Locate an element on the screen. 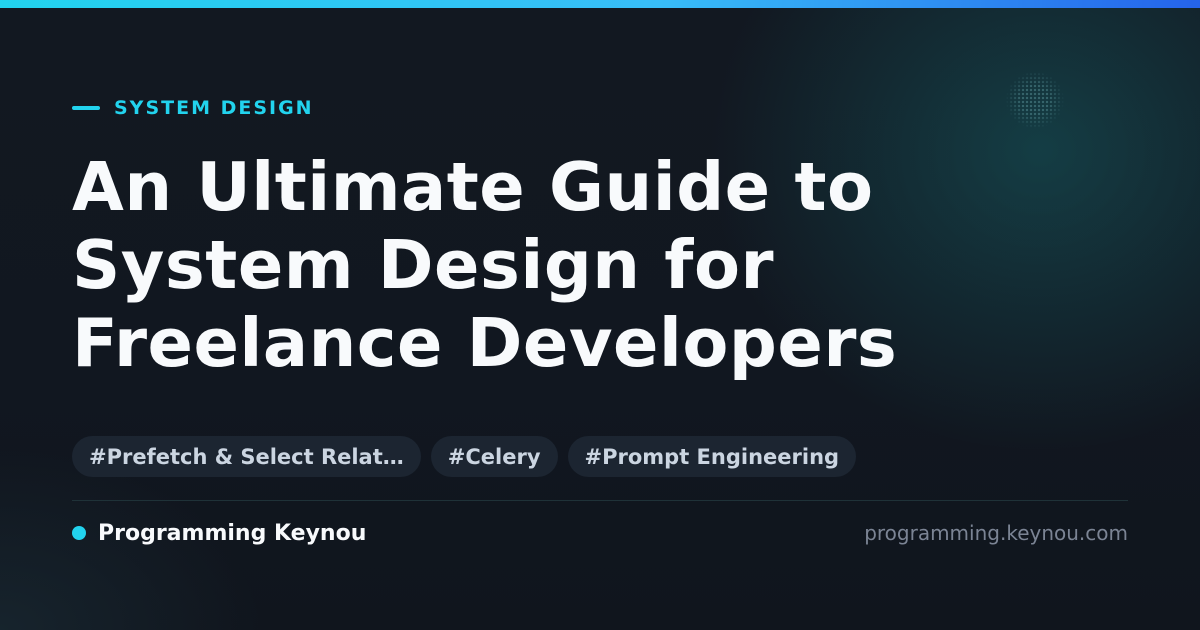 Image resolution: width=1200 pixels, height=630 pixels. dot-pattern-decoration is located at coordinates (1035, 100).